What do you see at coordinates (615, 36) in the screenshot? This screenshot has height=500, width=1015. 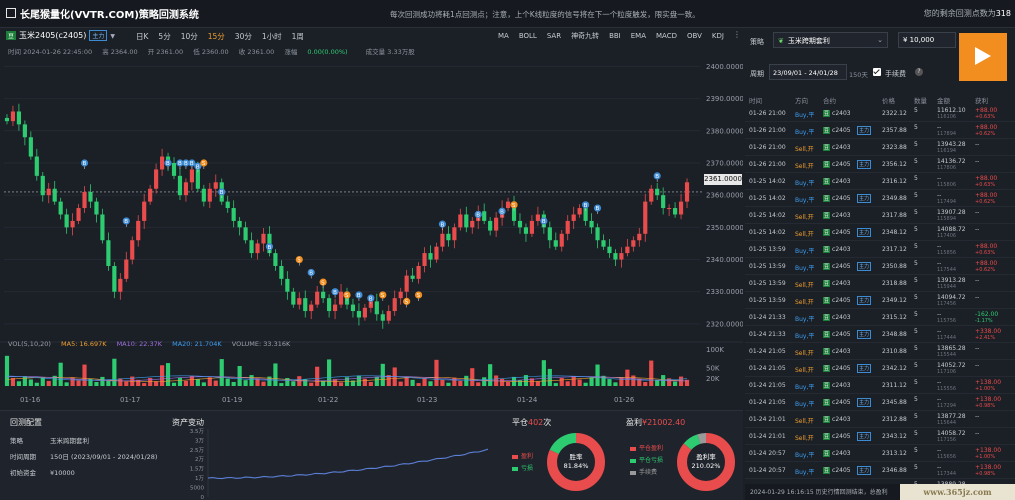 I see `indicator-tab: BBI` at bounding box center [615, 36].